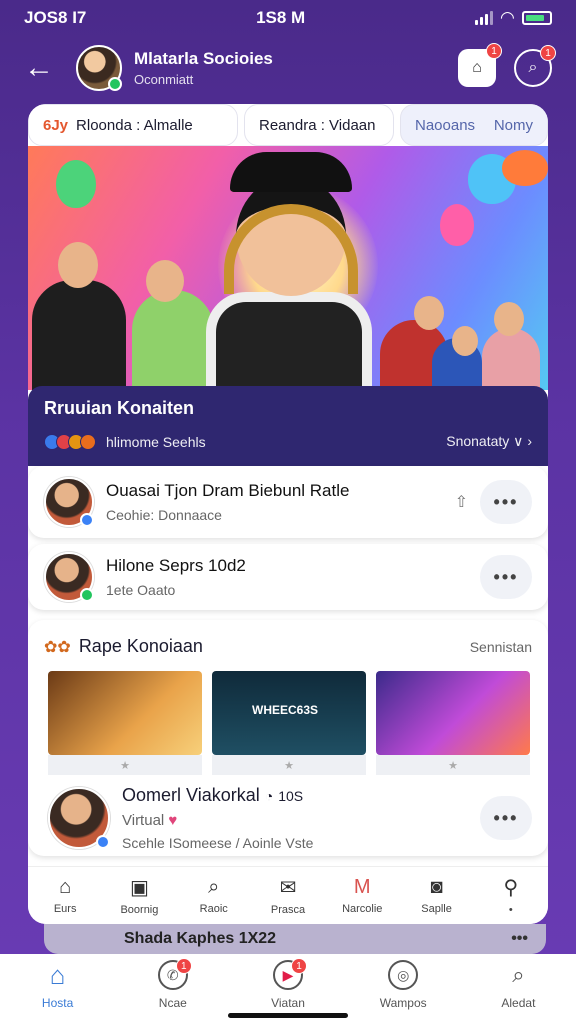 The width and height of the screenshot is (576, 1024). Describe the element at coordinates (56, 125) in the screenshot. I see `tab-icon: 6Jy` at that location.